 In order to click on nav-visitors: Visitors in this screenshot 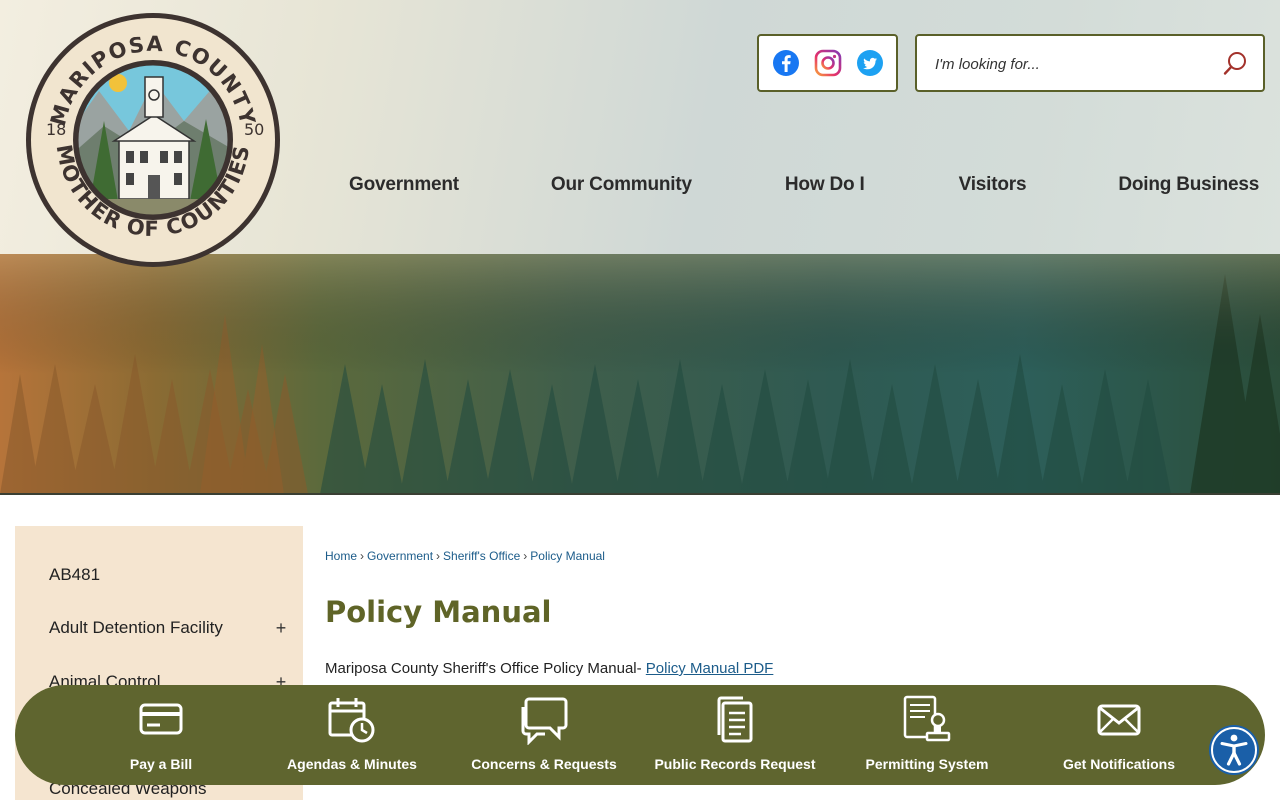, I will do `click(993, 189)`.